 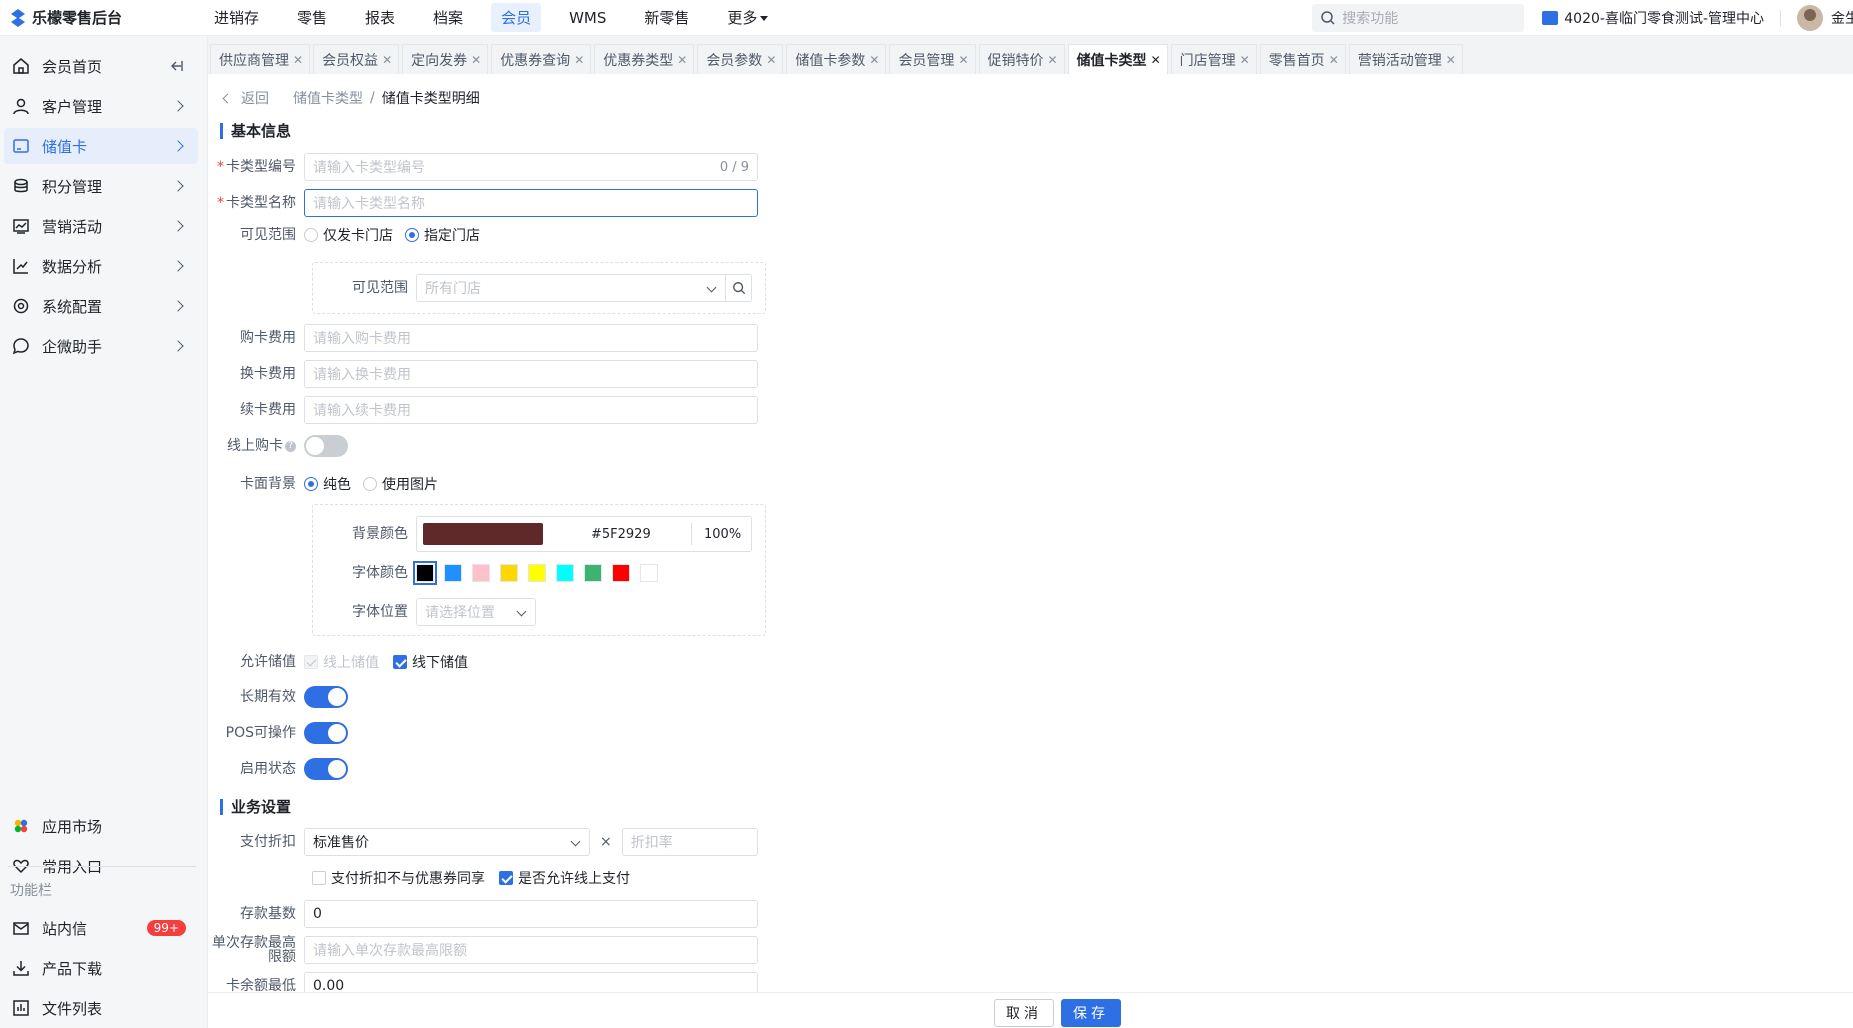 What do you see at coordinates (531, 338) in the screenshot?
I see `buy-fee-input: 请输入购卡费用` at bounding box center [531, 338].